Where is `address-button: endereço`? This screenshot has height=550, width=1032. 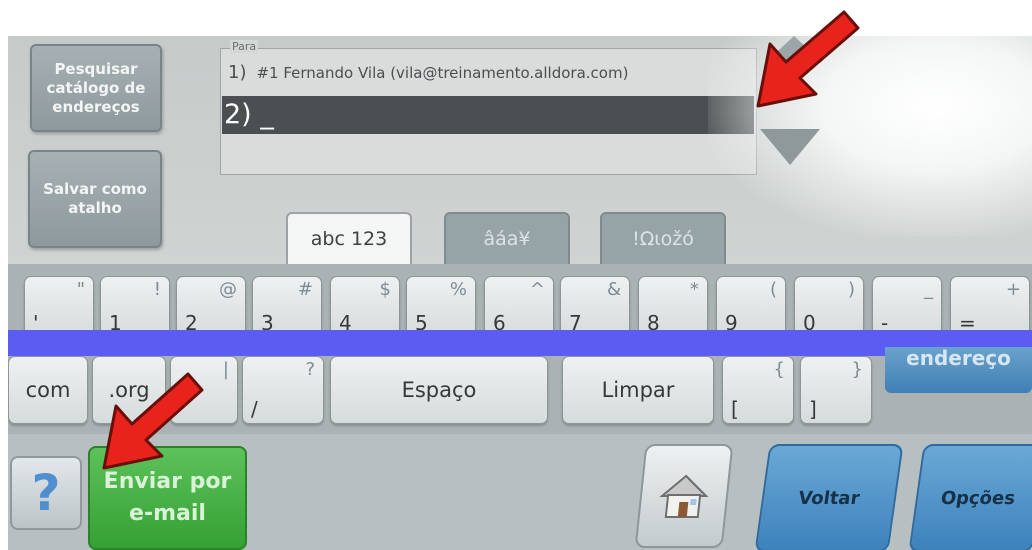
address-button: endereço is located at coordinates (958, 370).